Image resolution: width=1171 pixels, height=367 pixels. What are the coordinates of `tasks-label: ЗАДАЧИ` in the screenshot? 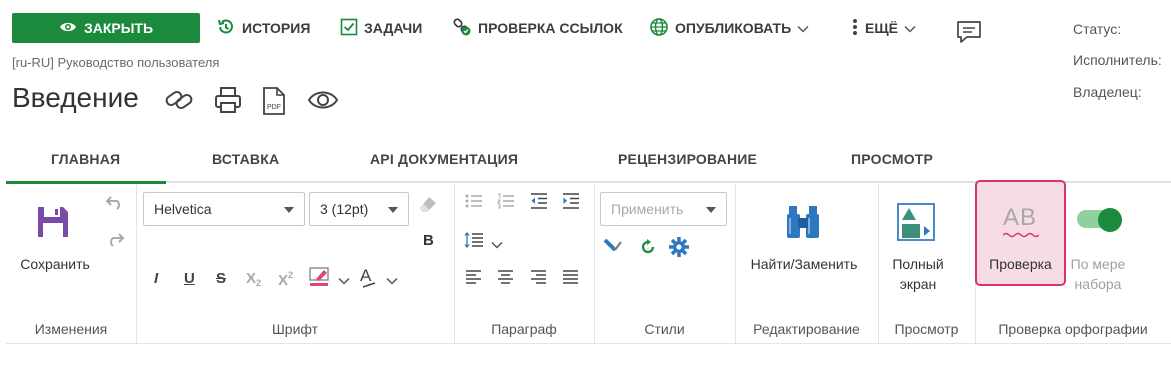 It's located at (393, 28).